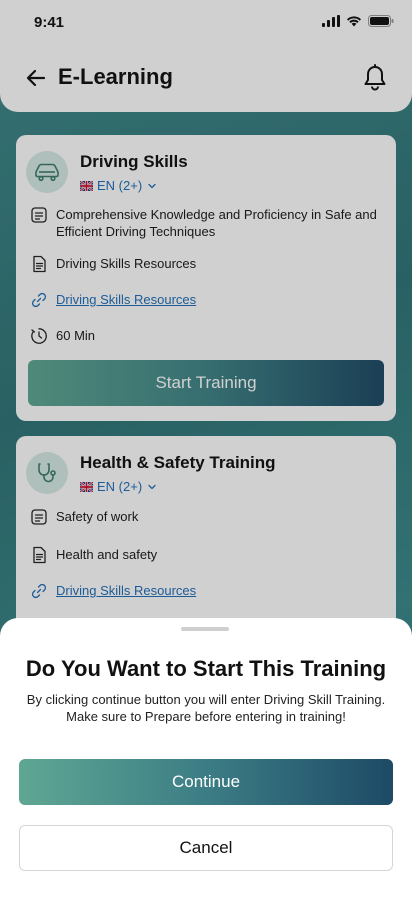  Describe the element at coordinates (205, 629) in the screenshot. I see `sheet-drag-handle` at that location.